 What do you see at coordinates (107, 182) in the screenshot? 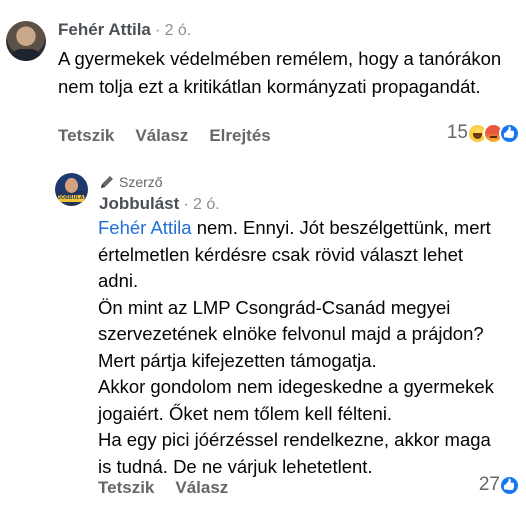
I see `pencil-icon` at bounding box center [107, 182].